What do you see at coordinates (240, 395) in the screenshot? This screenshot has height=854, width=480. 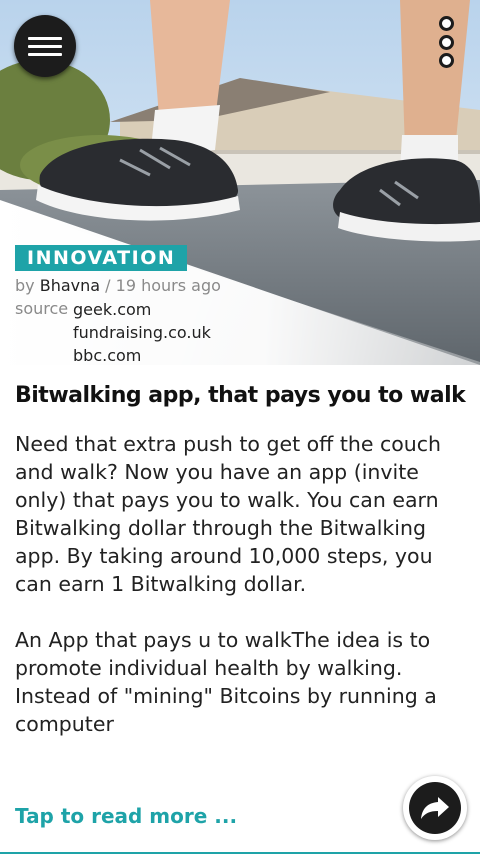 I see `article-title: Bitwalking app, that pays you to walk` at bounding box center [240, 395].